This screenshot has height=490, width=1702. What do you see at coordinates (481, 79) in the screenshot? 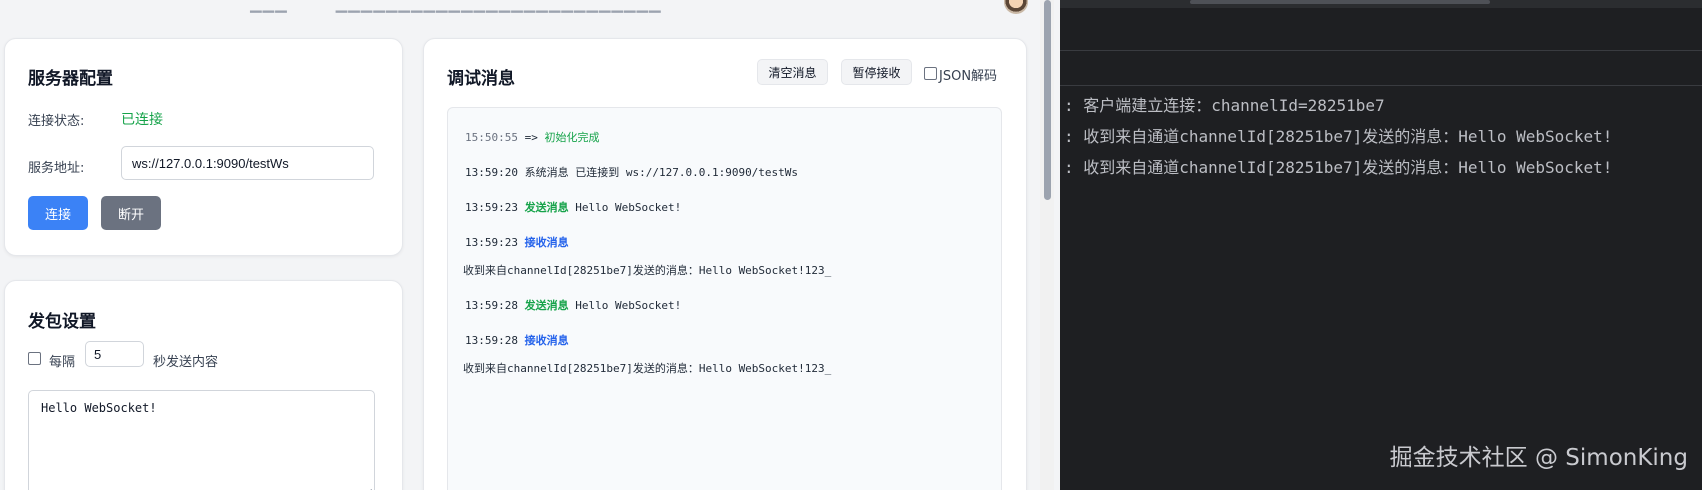
I see `debug-messages-title: 调试消息` at bounding box center [481, 79].